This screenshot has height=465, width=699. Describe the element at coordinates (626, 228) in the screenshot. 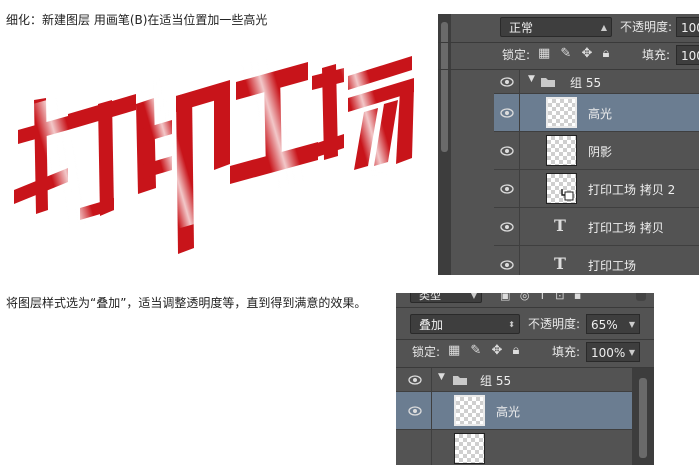

I see `layer-name: 打印工场 拷贝` at that location.